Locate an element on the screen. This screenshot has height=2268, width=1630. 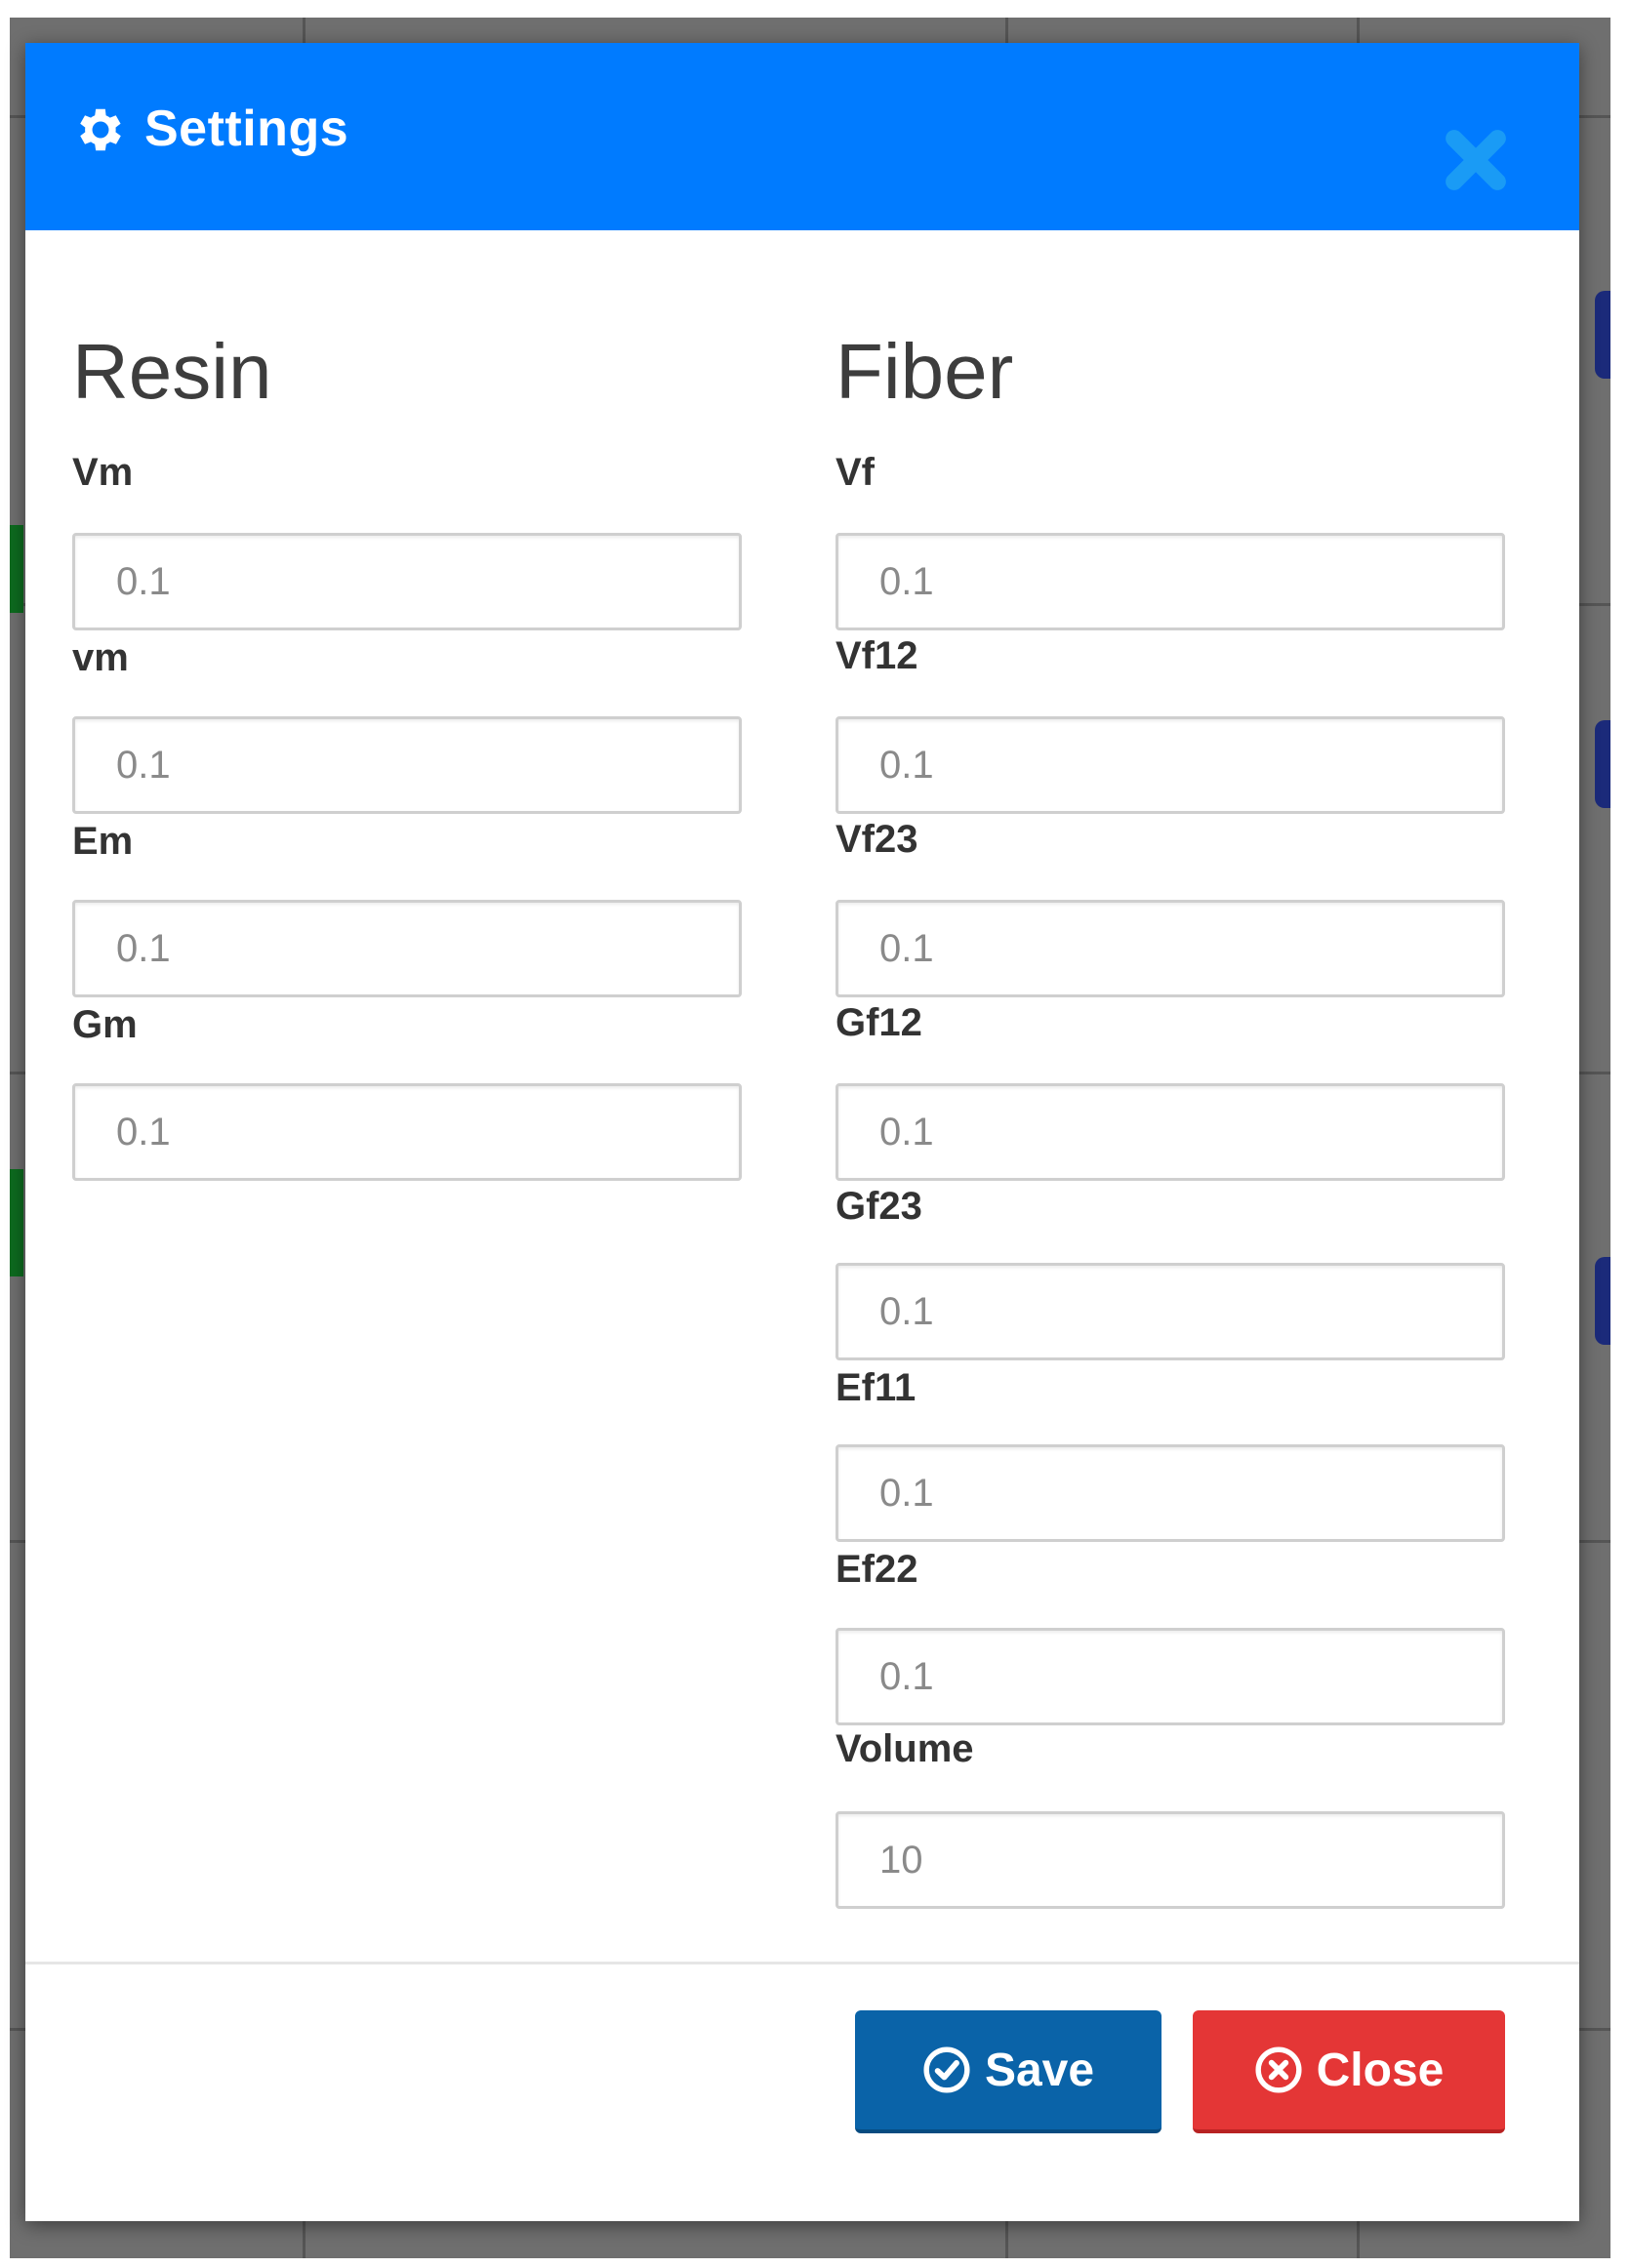
resin-section-title: Resin is located at coordinates (172, 372).